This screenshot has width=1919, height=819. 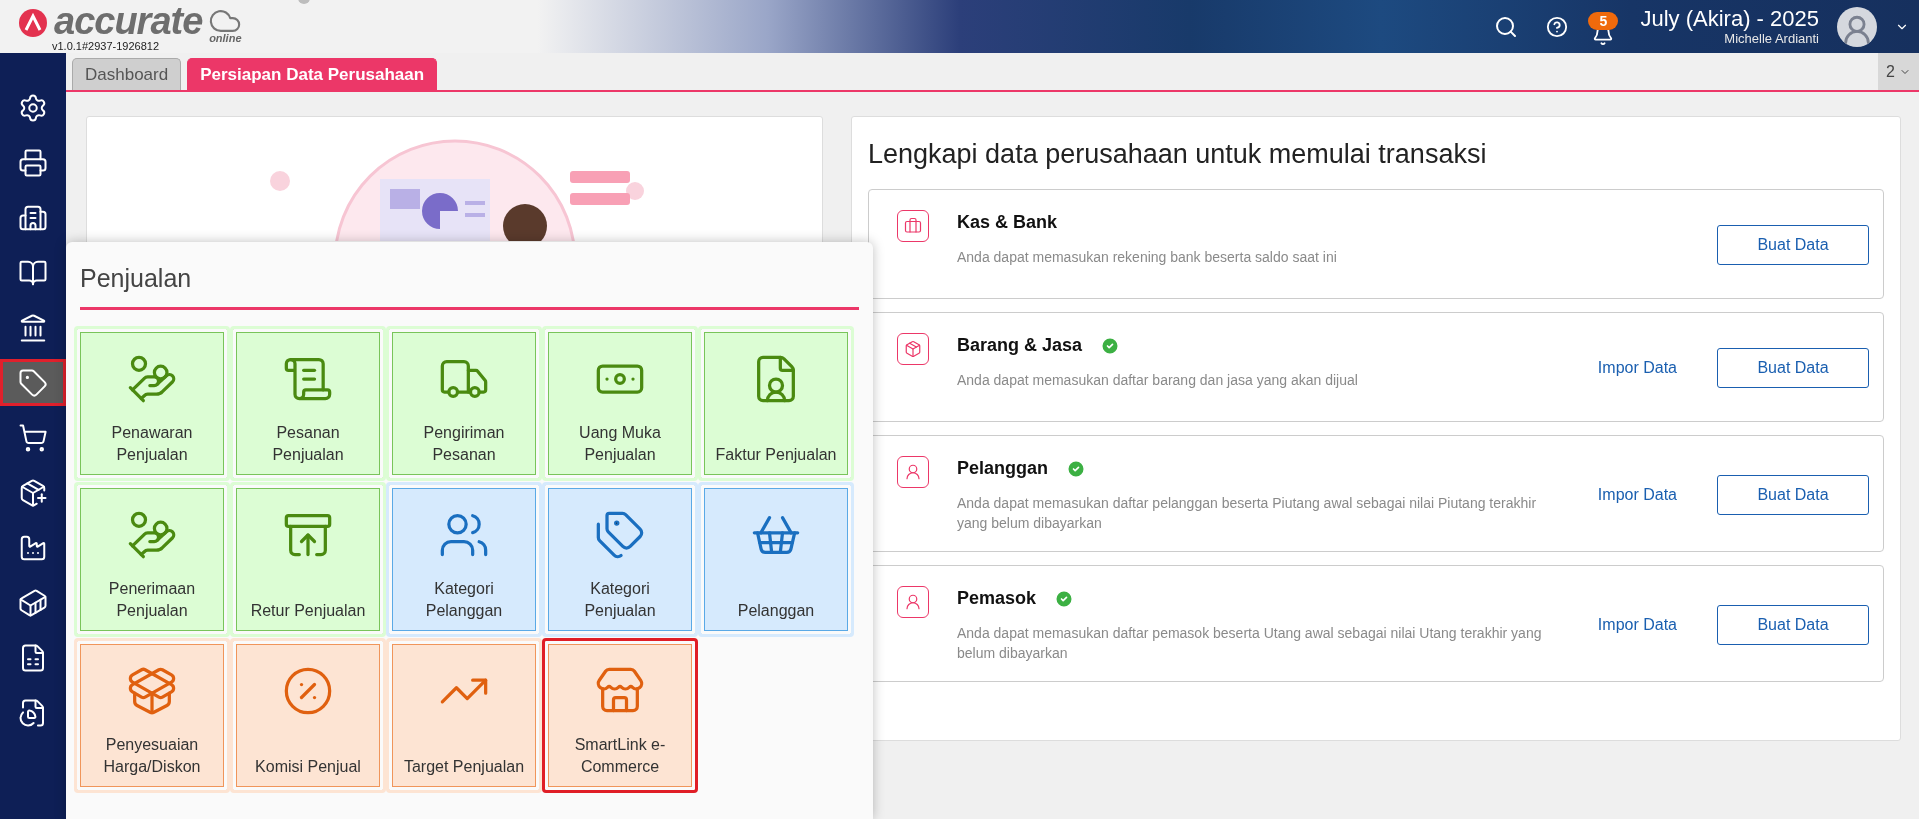 What do you see at coordinates (308, 559) in the screenshot?
I see `menu-tile: Retur Penjualan` at bounding box center [308, 559].